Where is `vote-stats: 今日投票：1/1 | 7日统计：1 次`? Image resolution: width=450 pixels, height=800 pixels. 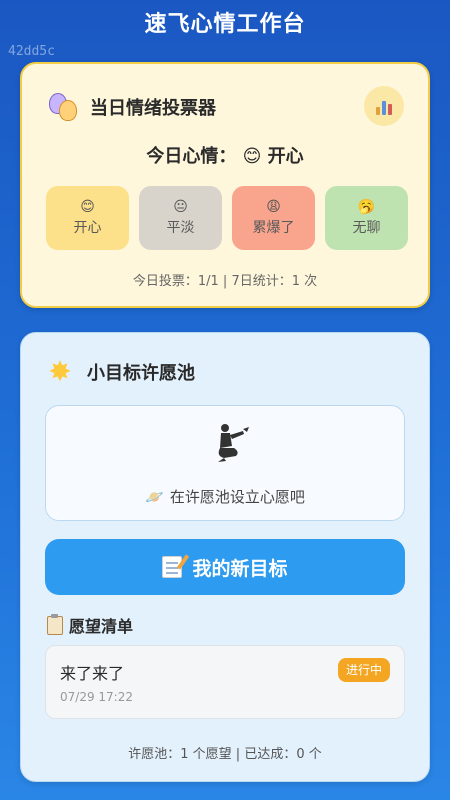 vote-stats: 今日投票：1/1 | 7日统计：1 次 is located at coordinates (225, 281).